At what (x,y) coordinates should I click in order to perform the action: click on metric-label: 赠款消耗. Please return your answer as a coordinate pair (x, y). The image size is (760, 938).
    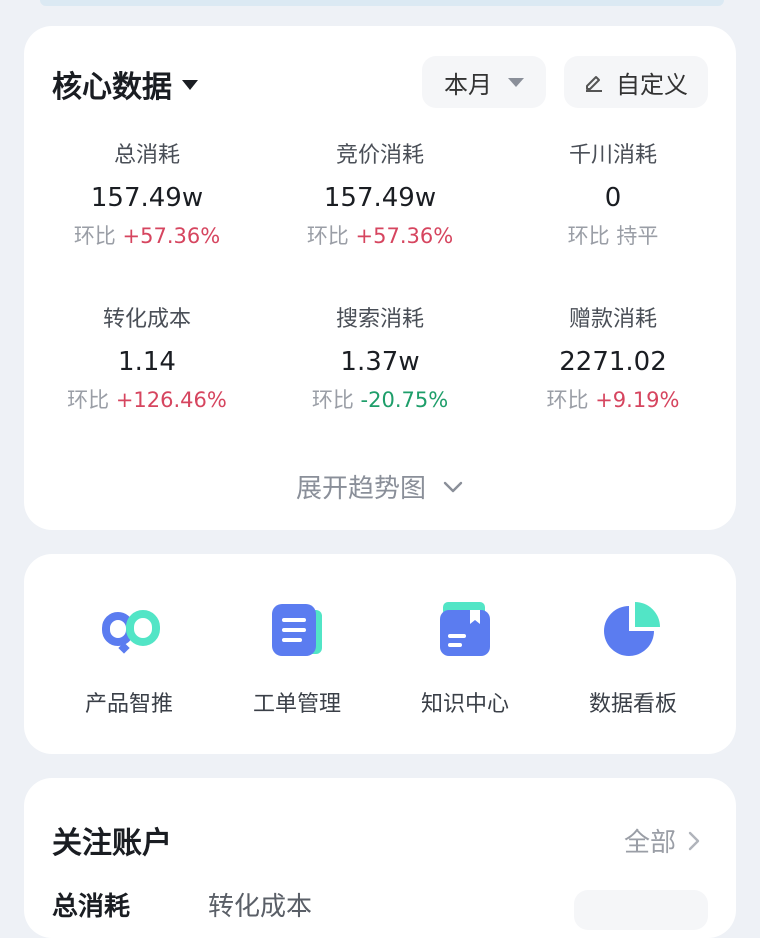
    Looking at the image, I should click on (612, 319).